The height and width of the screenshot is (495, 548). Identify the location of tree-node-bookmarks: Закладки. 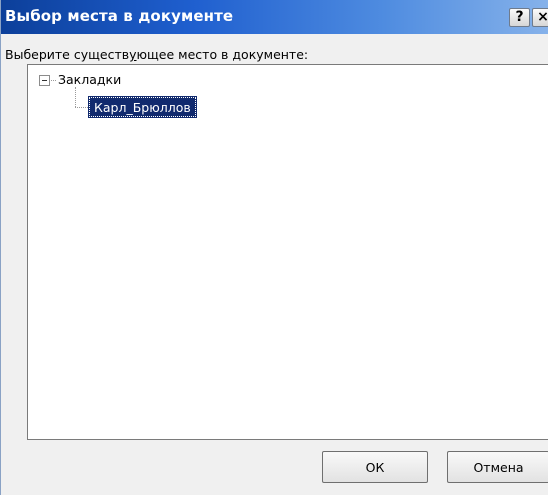
(89, 79).